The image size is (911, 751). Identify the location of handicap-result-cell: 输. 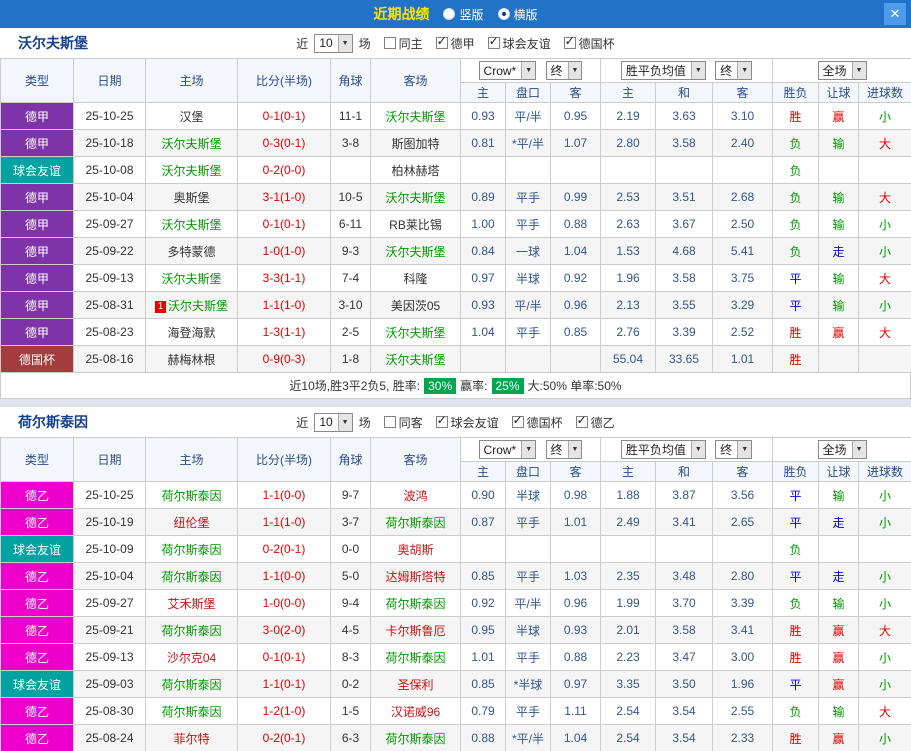
(839, 197).